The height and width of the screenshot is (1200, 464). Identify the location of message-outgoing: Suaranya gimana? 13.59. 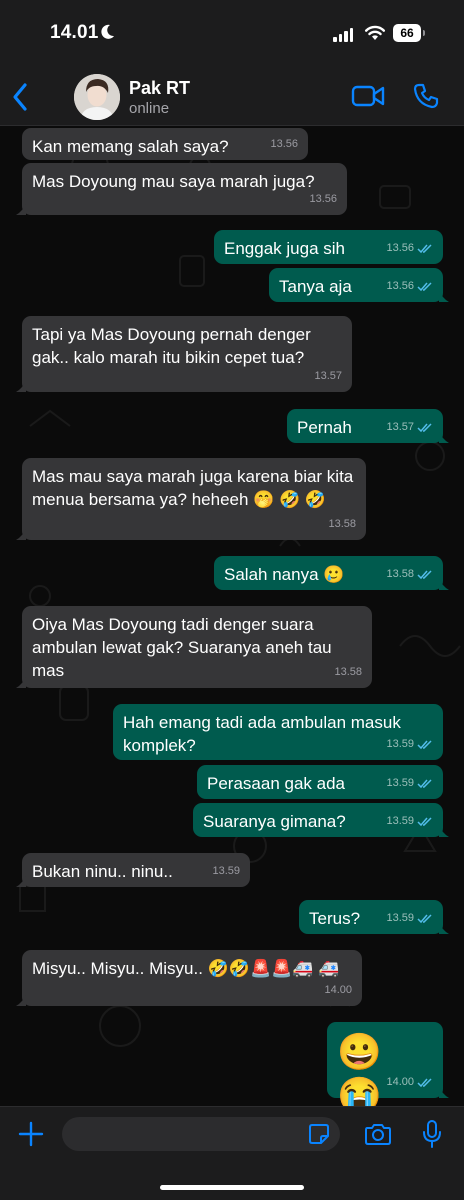
(321, 820).